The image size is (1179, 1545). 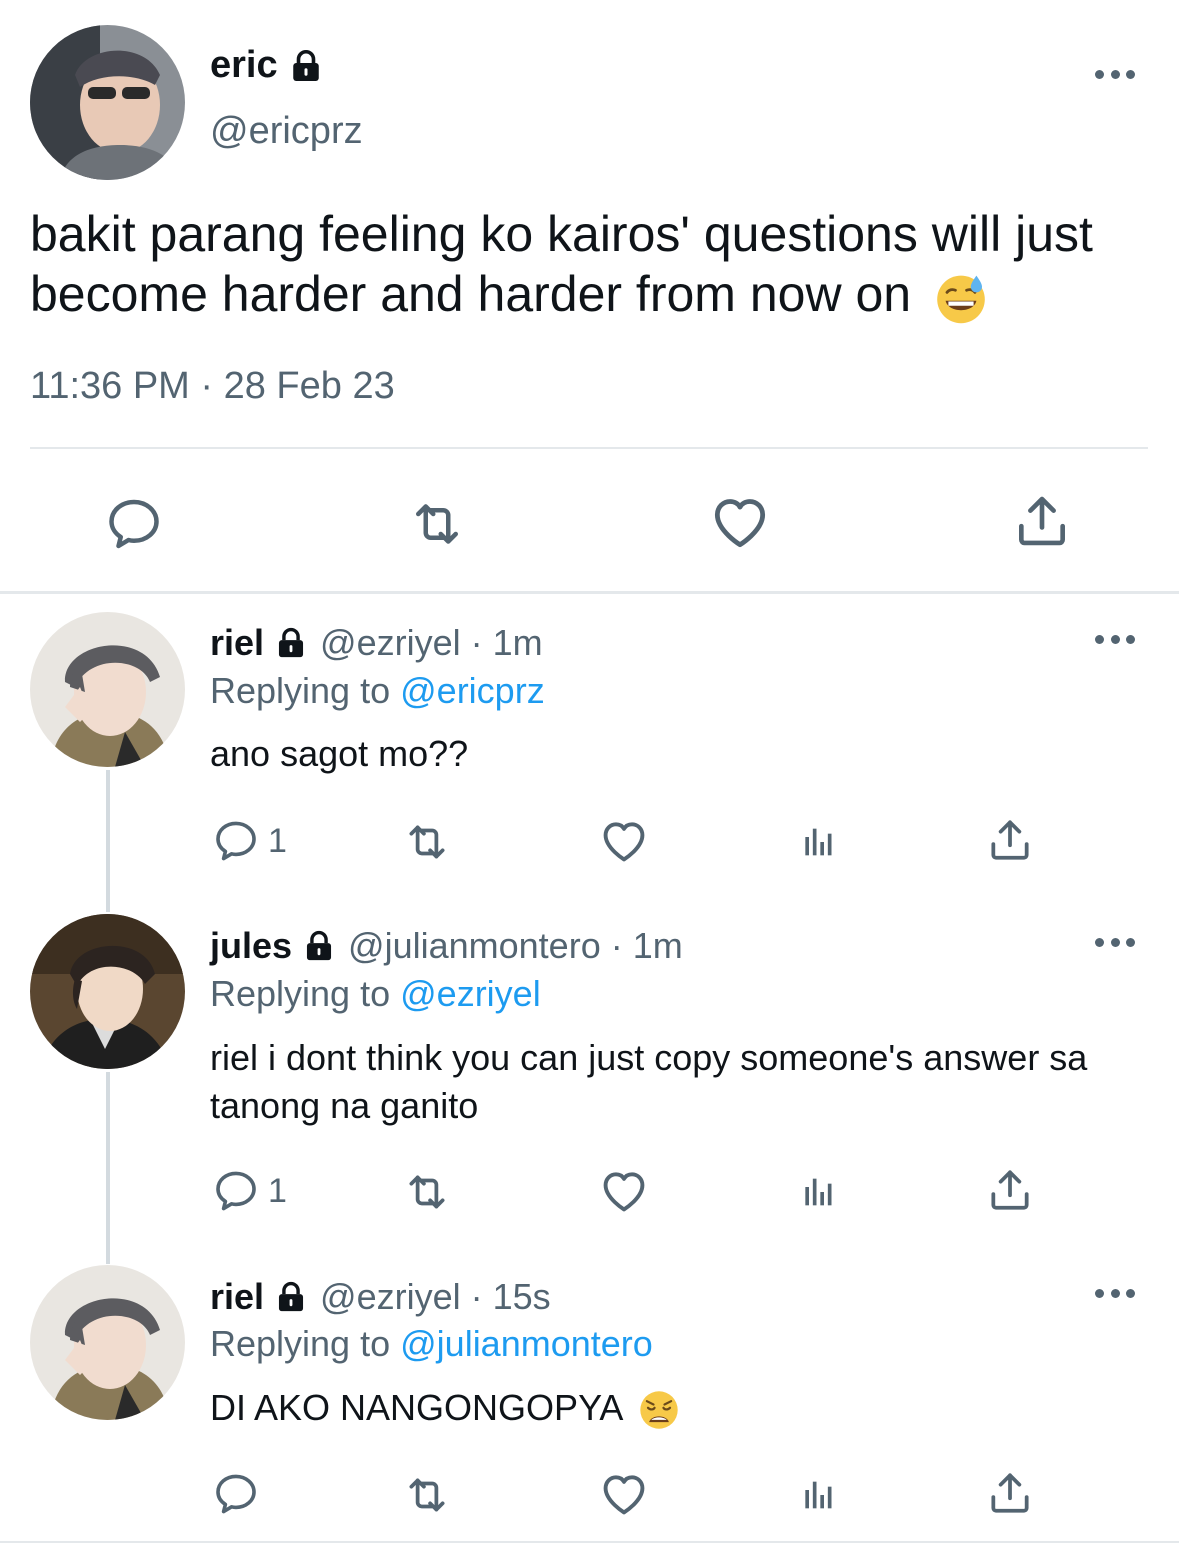 I want to click on reply-text: ano sagot mo??, so click(x=339, y=753).